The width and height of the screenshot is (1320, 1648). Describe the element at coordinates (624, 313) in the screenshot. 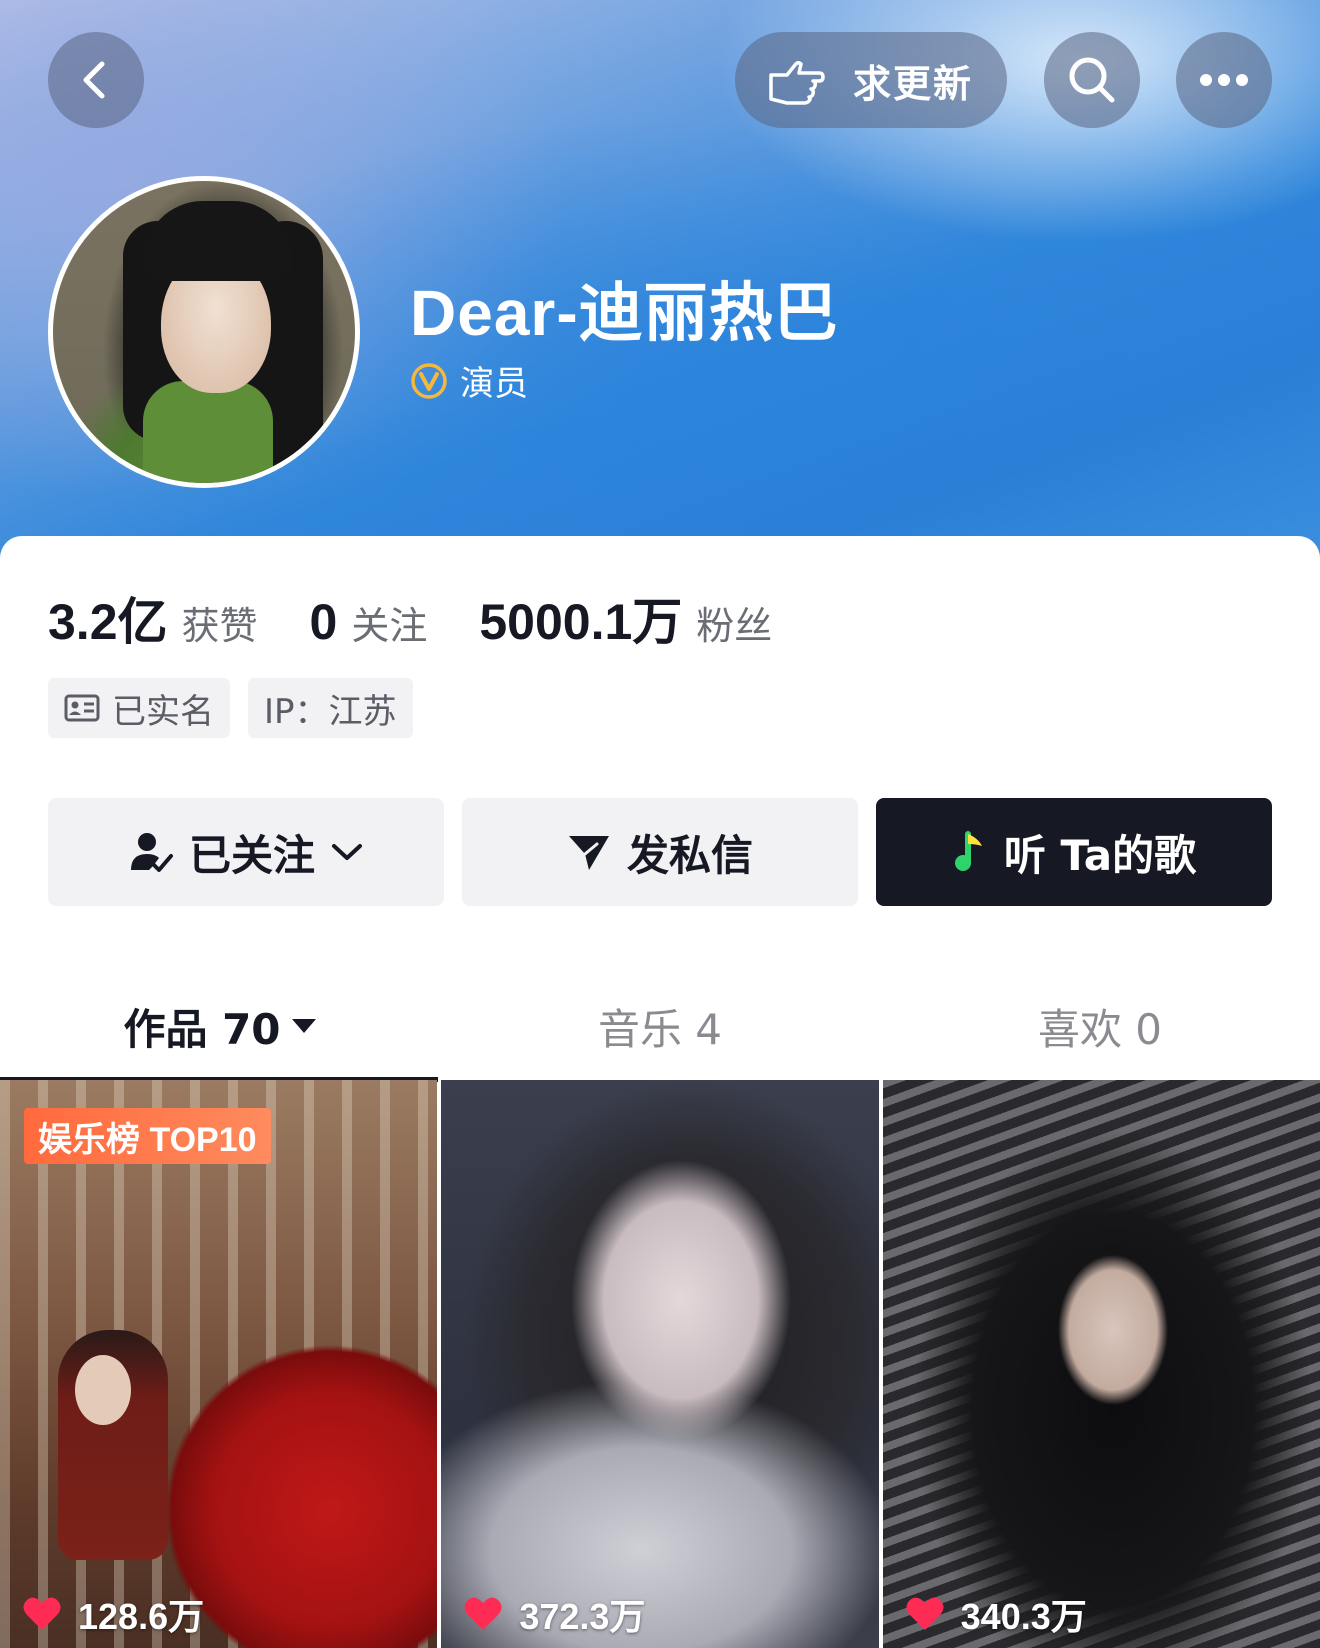

I see `profile-name: Dear-迪丽热巴` at that location.